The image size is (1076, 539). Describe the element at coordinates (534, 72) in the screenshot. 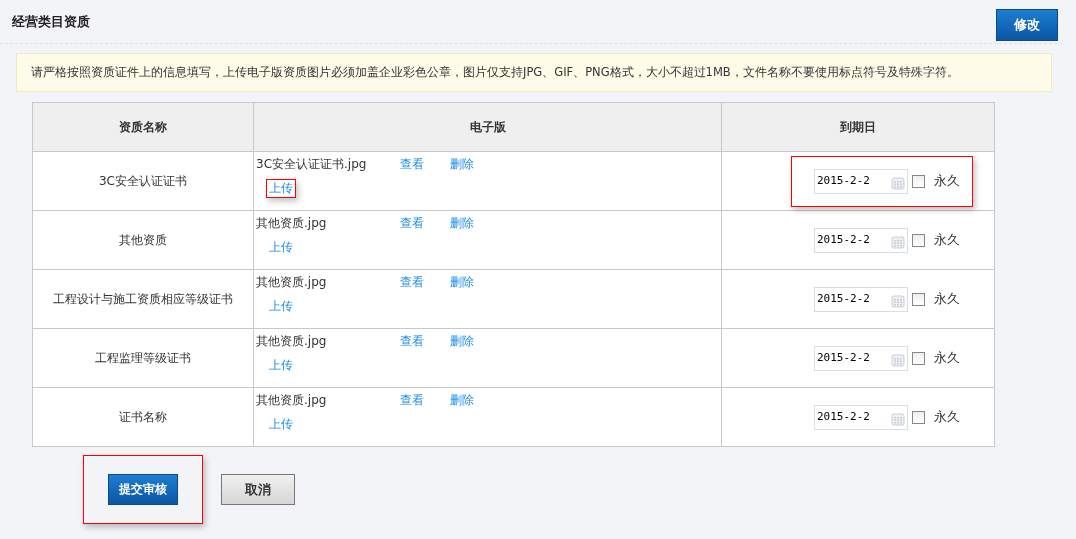

I see `notice-text: 请严格按照资质证件上的信息填写，上传电子版资质图片必须加盖企业彩色公章，图片仅支持JPG、GIF、PNG格式，大小不超过1MB，文件名称不要使用标点符号及特殊字符。` at that location.